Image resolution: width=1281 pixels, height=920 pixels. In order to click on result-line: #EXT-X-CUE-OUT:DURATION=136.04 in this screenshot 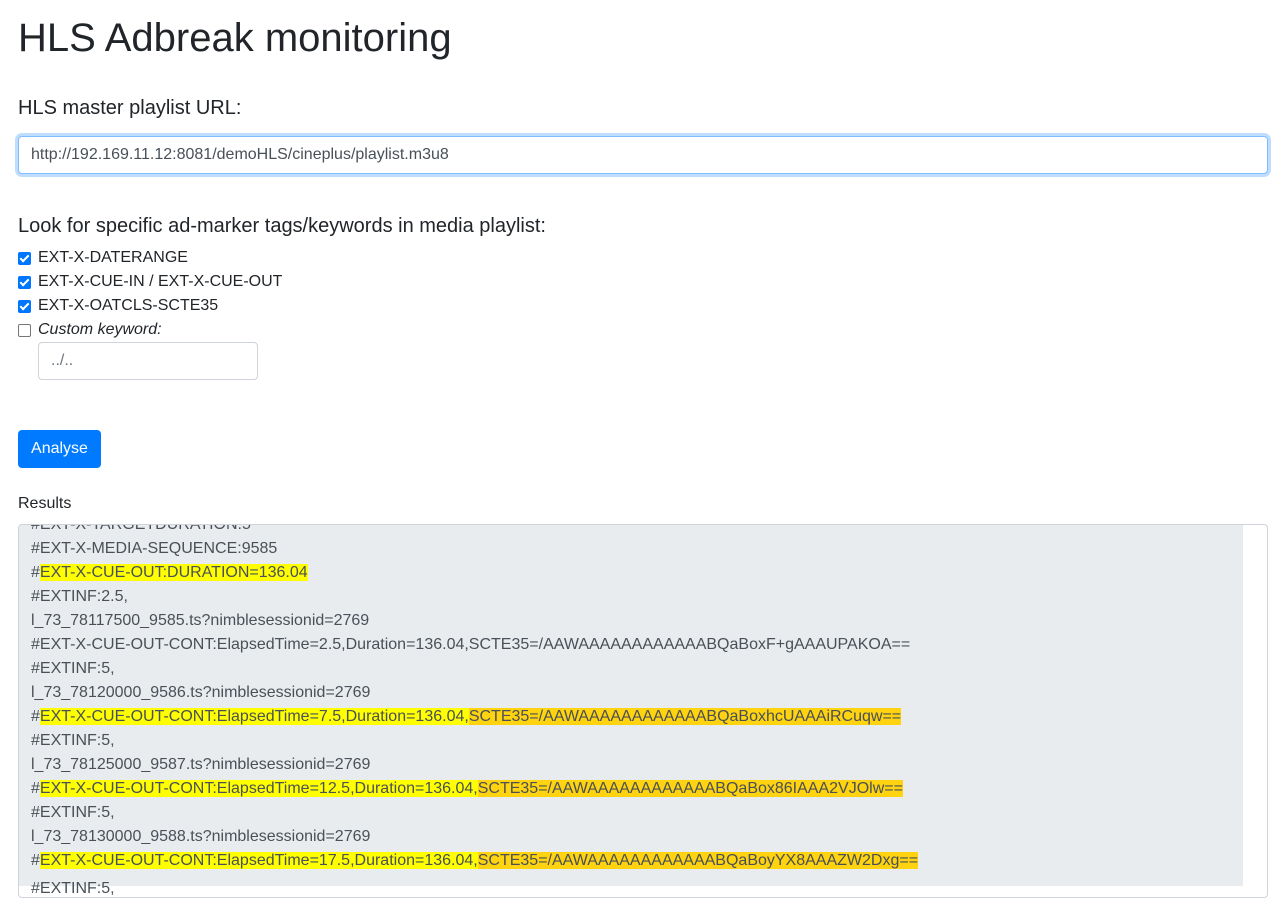, I will do `click(474, 573)`.